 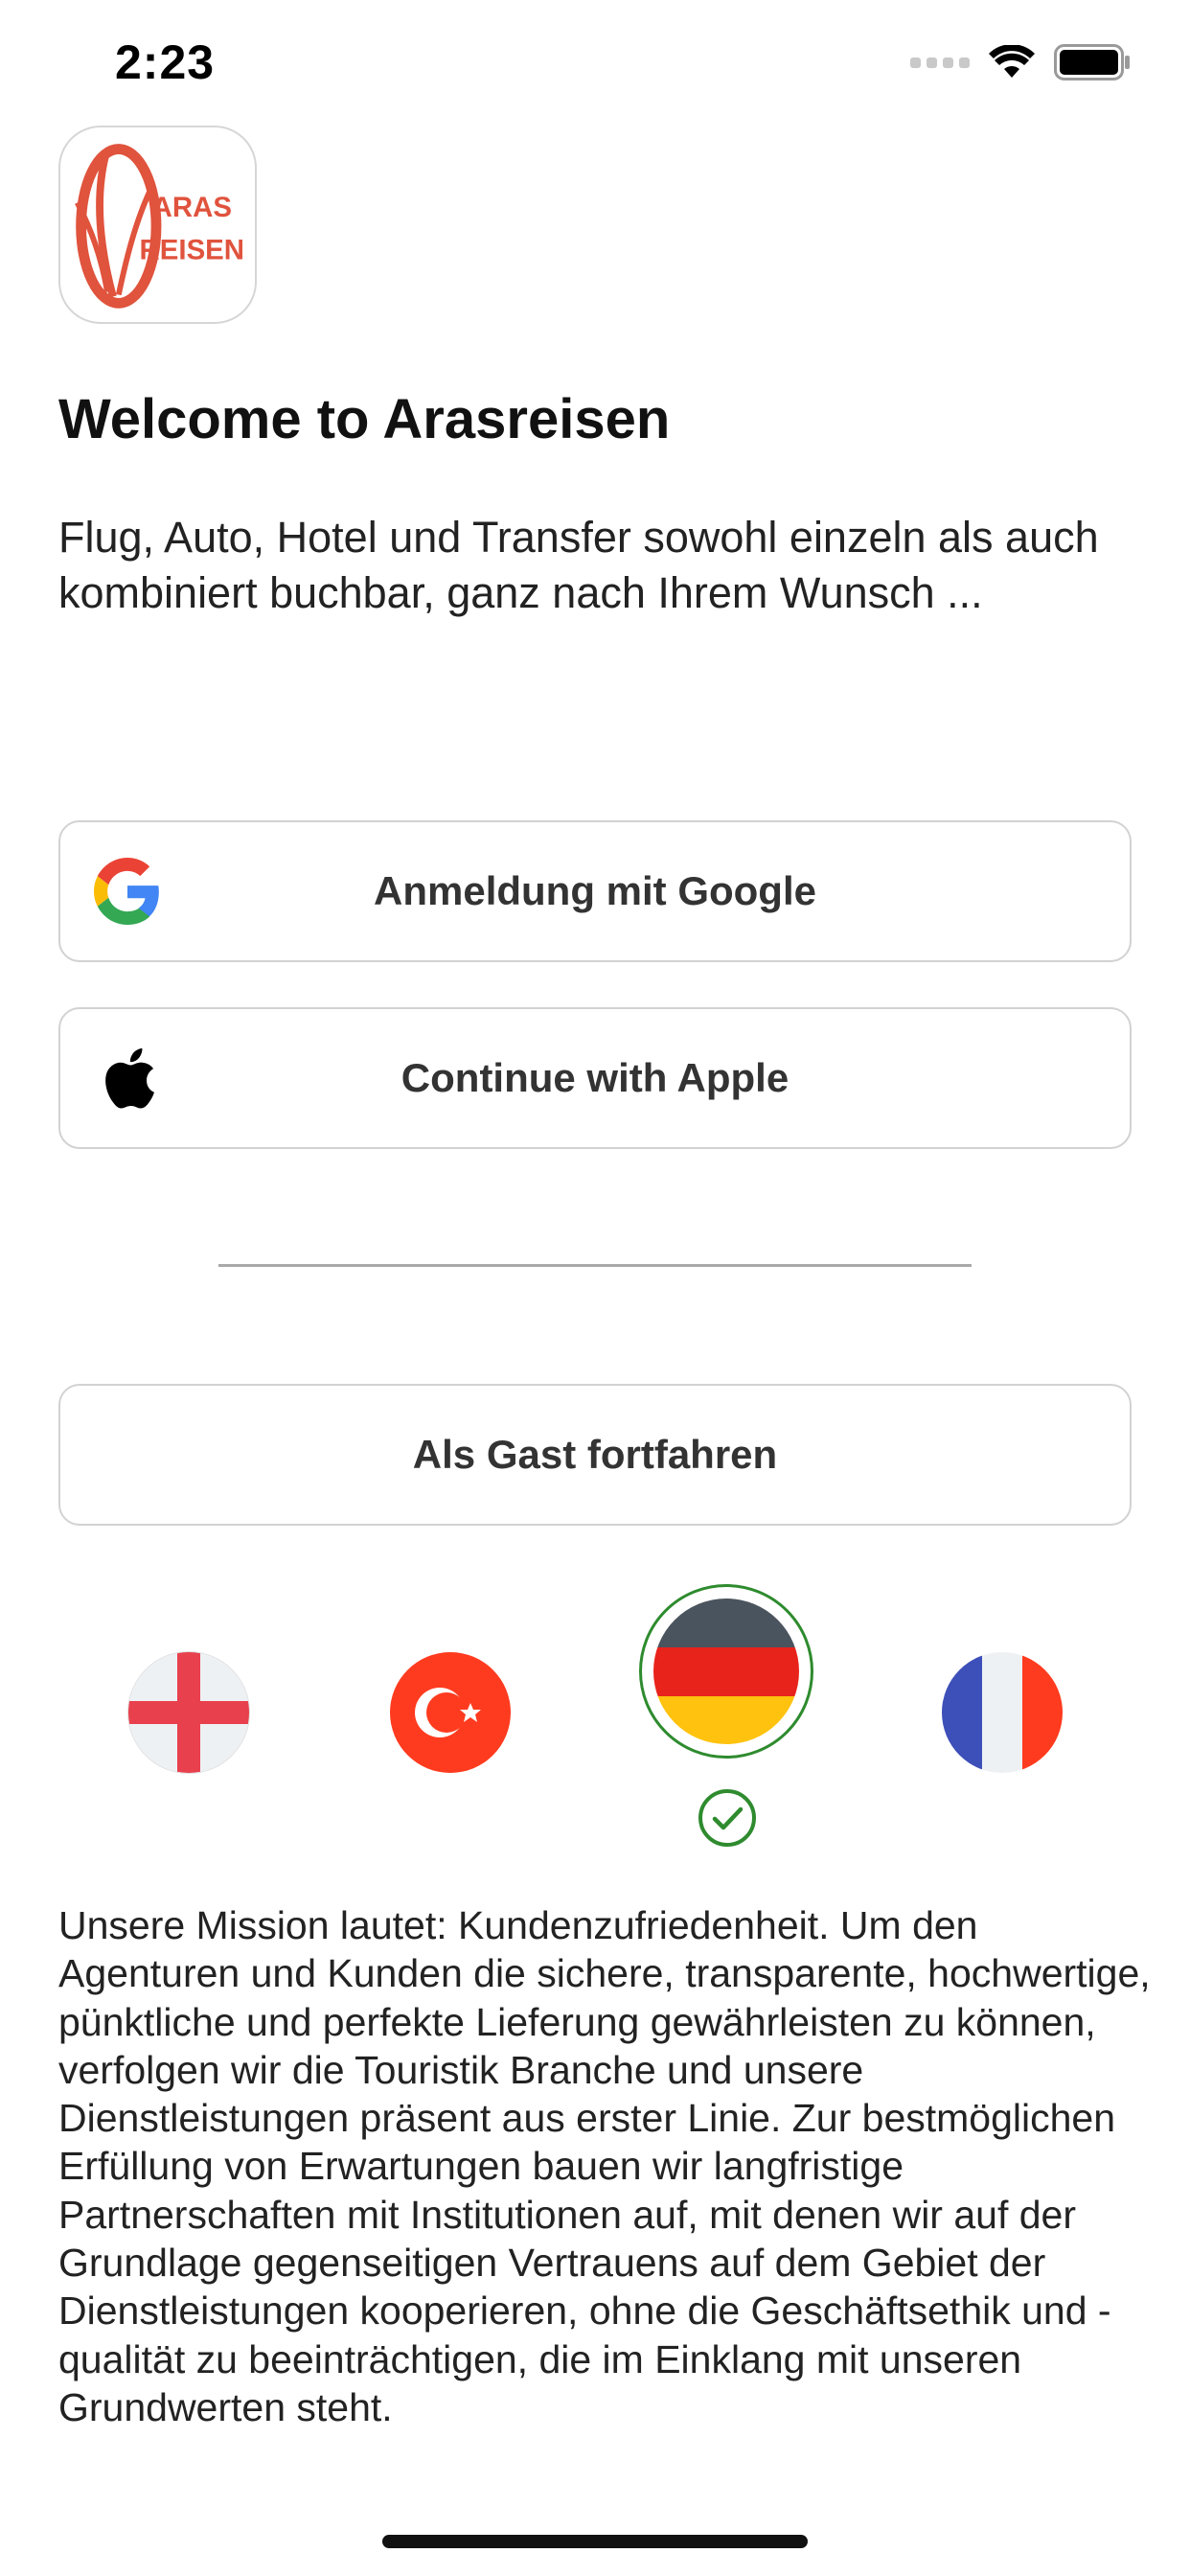 What do you see at coordinates (595, 2541) in the screenshot?
I see `home-indicator` at bounding box center [595, 2541].